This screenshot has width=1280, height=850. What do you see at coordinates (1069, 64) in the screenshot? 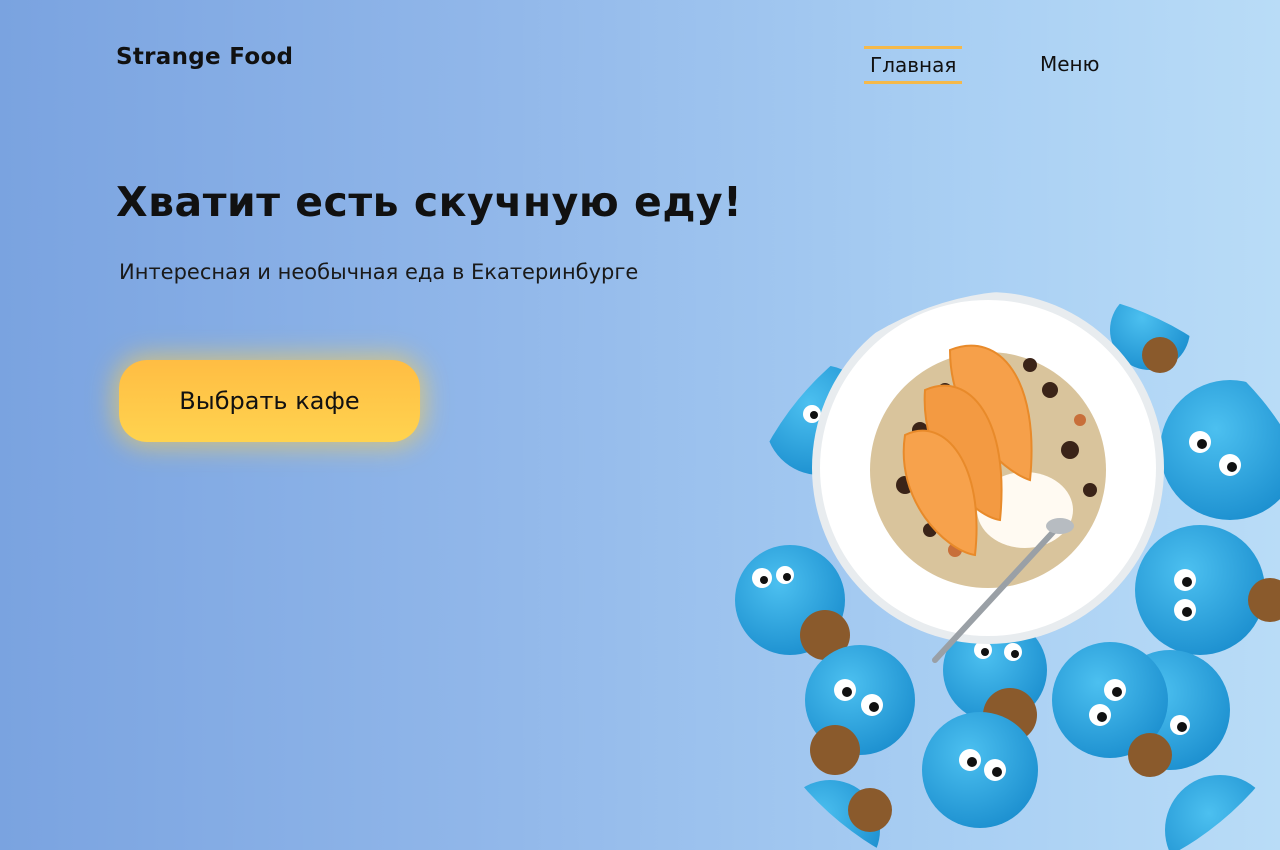
I see `nav-link-menu: Меню` at bounding box center [1069, 64].